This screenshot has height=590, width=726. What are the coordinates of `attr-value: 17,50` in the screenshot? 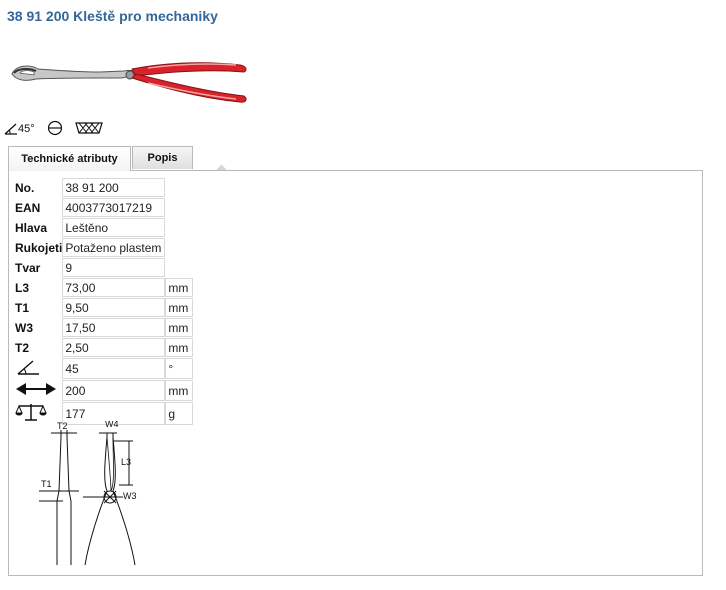 It's located at (114, 327).